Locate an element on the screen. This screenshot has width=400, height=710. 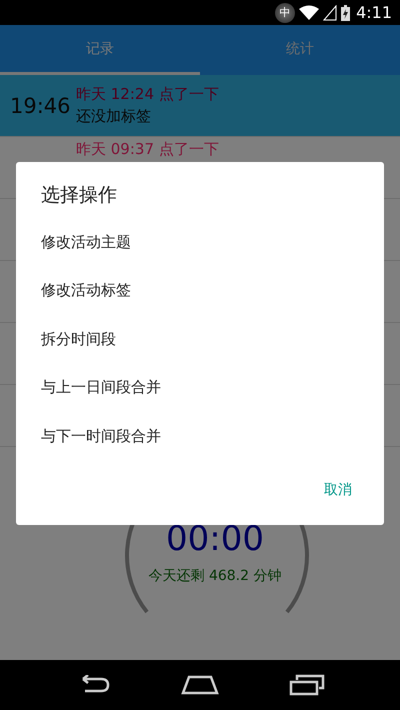
timer-display: 00:00 is located at coordinates (215, 539).